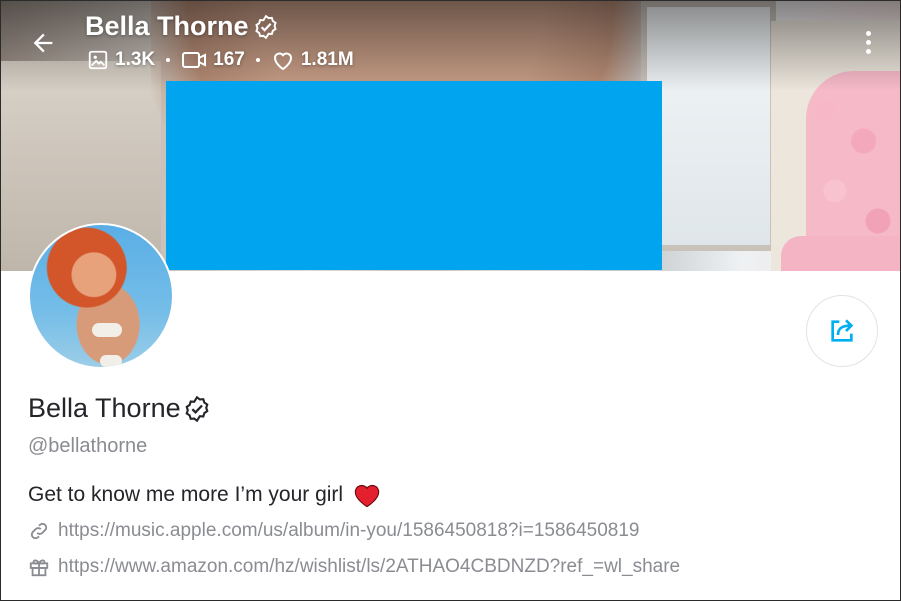 The width and height of the screenshot is (901, 601). What do you see at coordinates (104, 408) in the screenshot?
I see `profile-name-text: Bella Thorne` at bounding box center [104, 408].